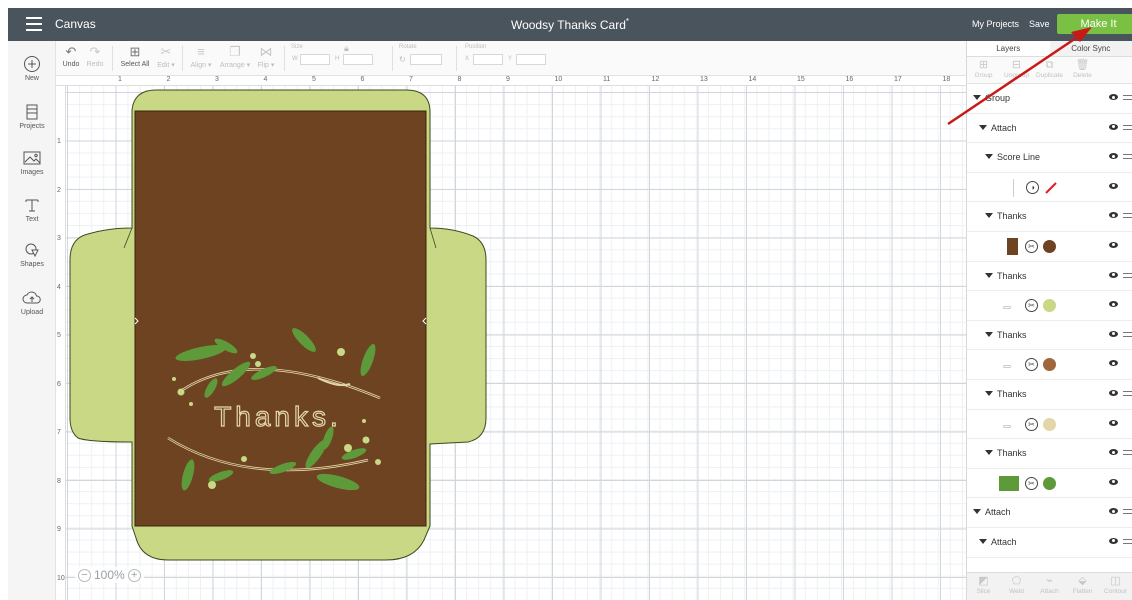 This screenshot has height=600, width=1132. What do you see at coordinates (32, 209) in the screenshot?
I see `nav-text: Text` at bounding box center [32, 209].